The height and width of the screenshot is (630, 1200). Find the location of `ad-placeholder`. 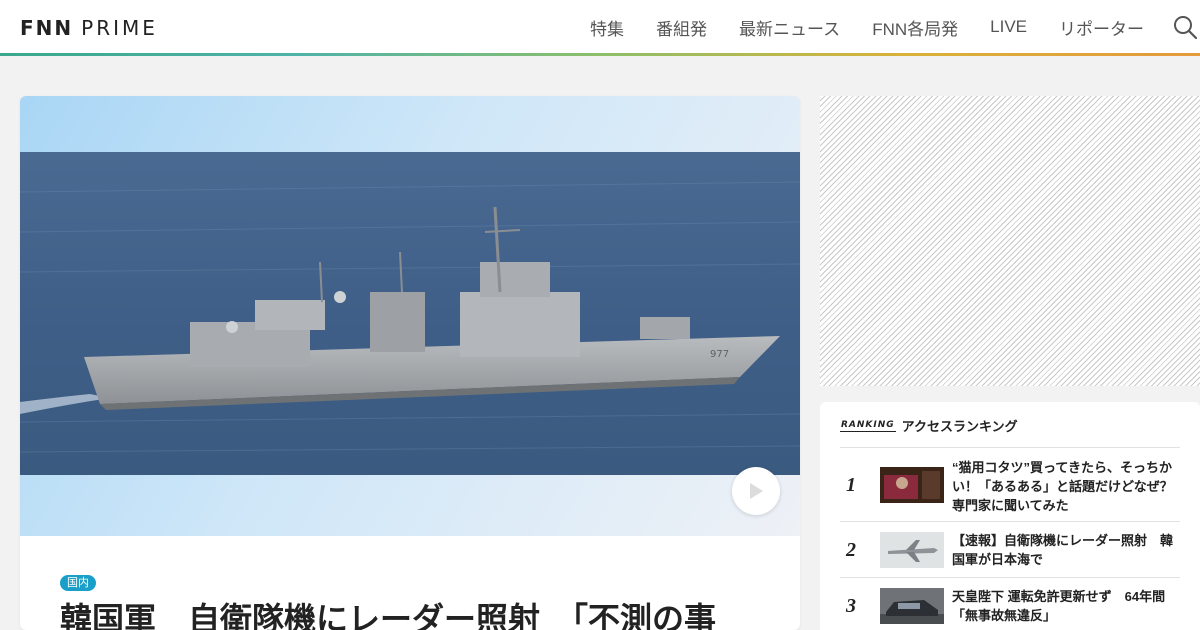

ad-placeholder is located at coordinates (1010, 241).